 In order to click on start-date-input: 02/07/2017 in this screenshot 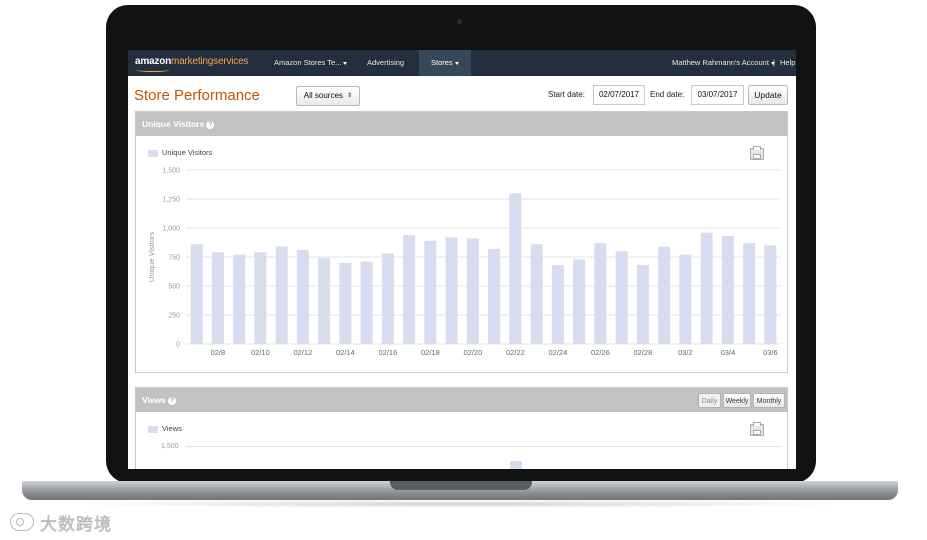, I will do `click(619, 95)`.